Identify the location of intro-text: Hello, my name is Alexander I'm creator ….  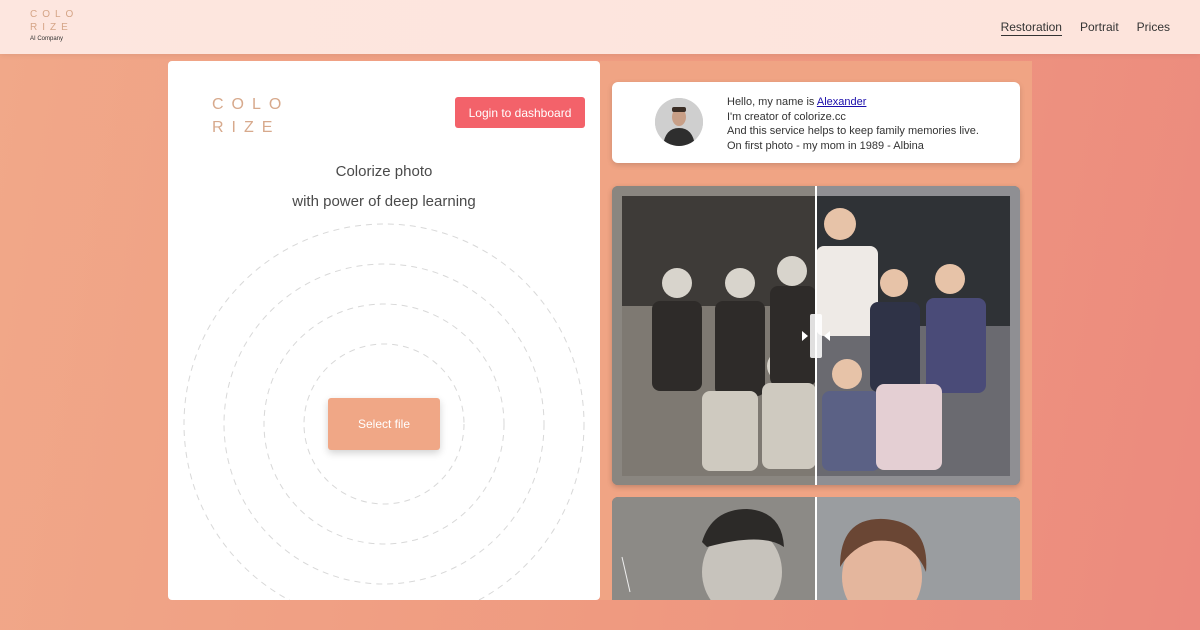
(853, 124).